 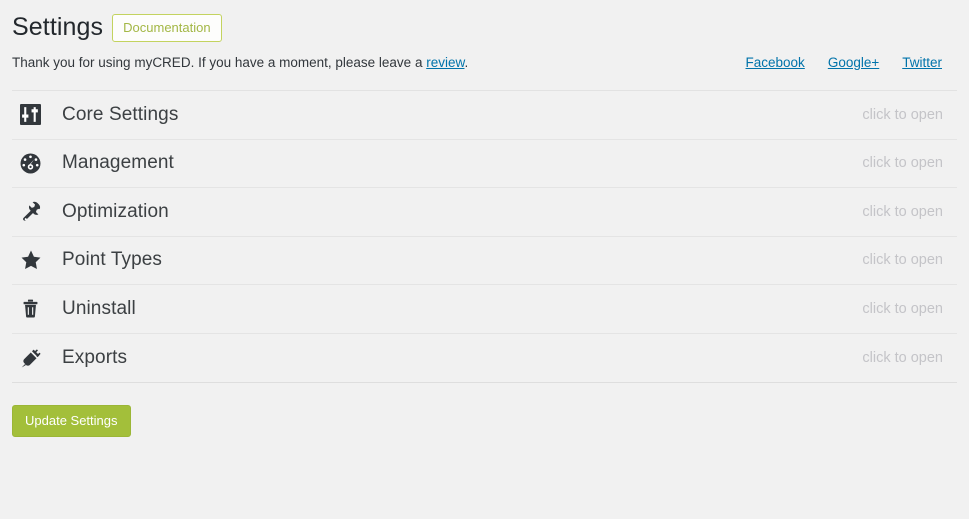 What do you see at coordinates (445, 62) in the screenshot?
I see `review-link: review` at bounding box center [445, 62].